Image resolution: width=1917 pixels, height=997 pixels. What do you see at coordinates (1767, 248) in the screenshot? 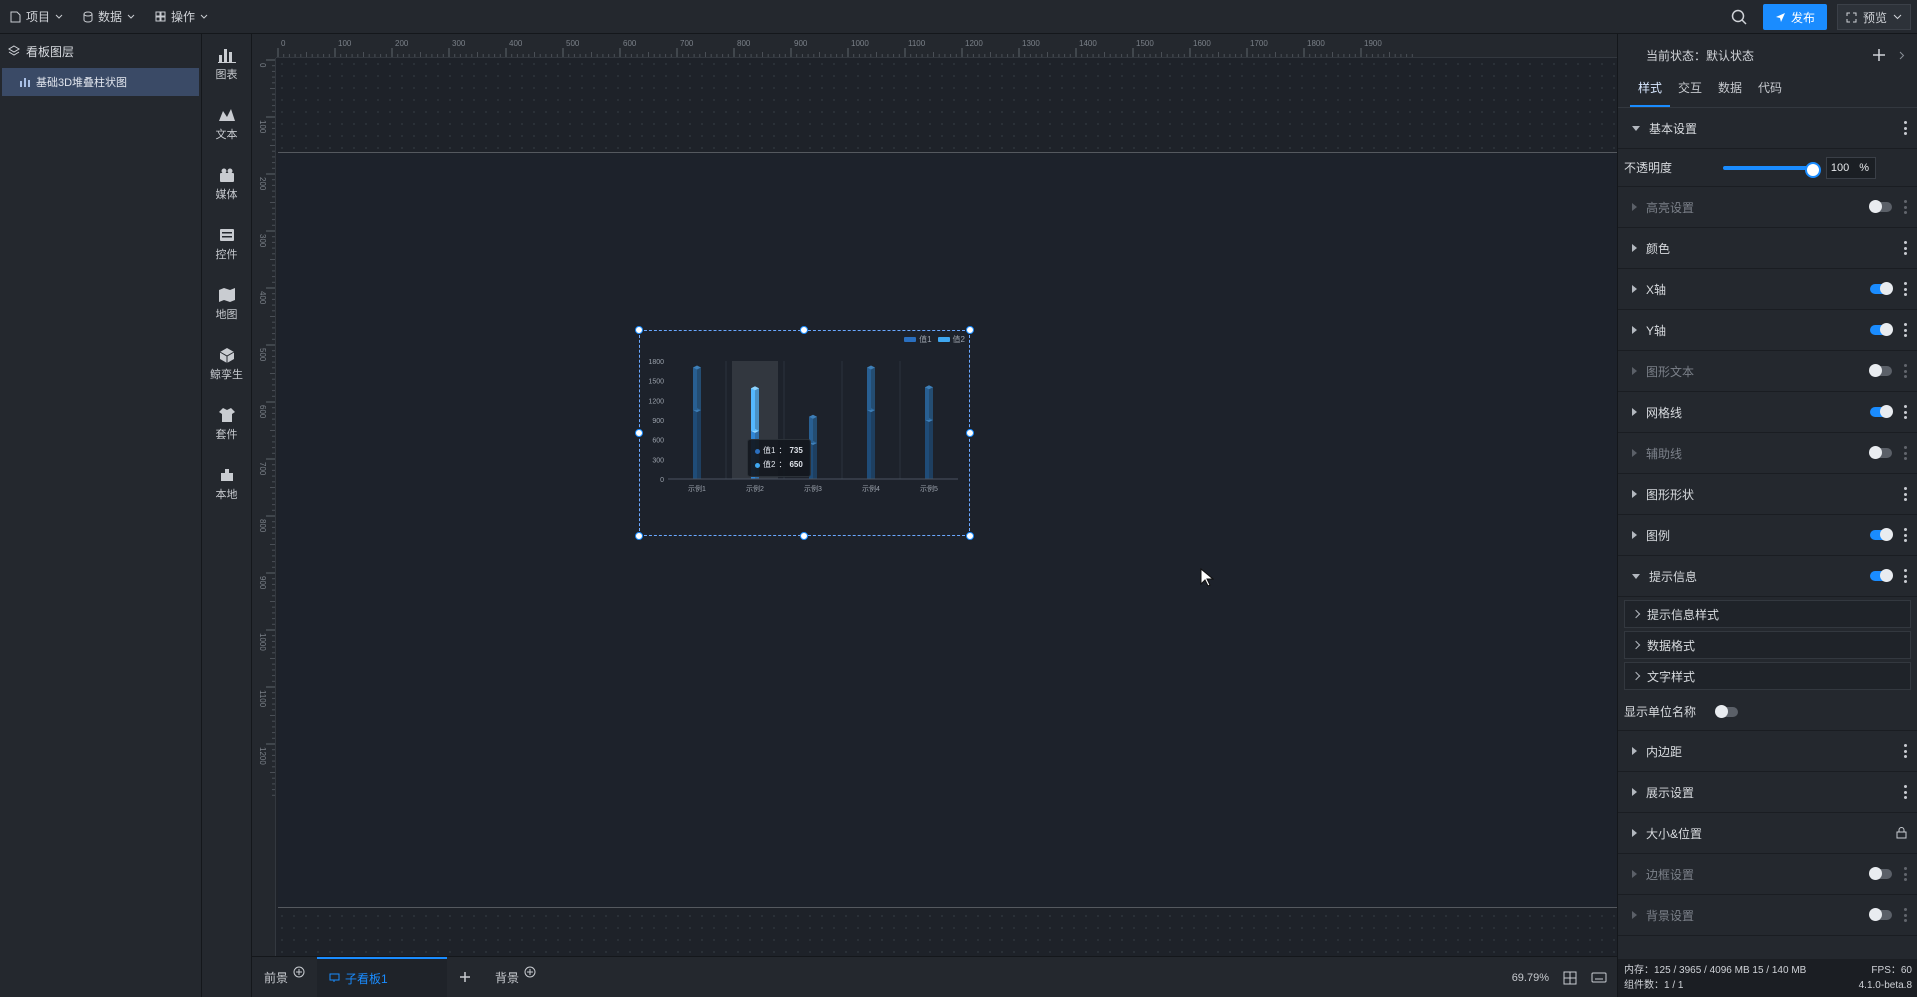
I see `section-item: 颜色` at bounding box center [1767, 248].